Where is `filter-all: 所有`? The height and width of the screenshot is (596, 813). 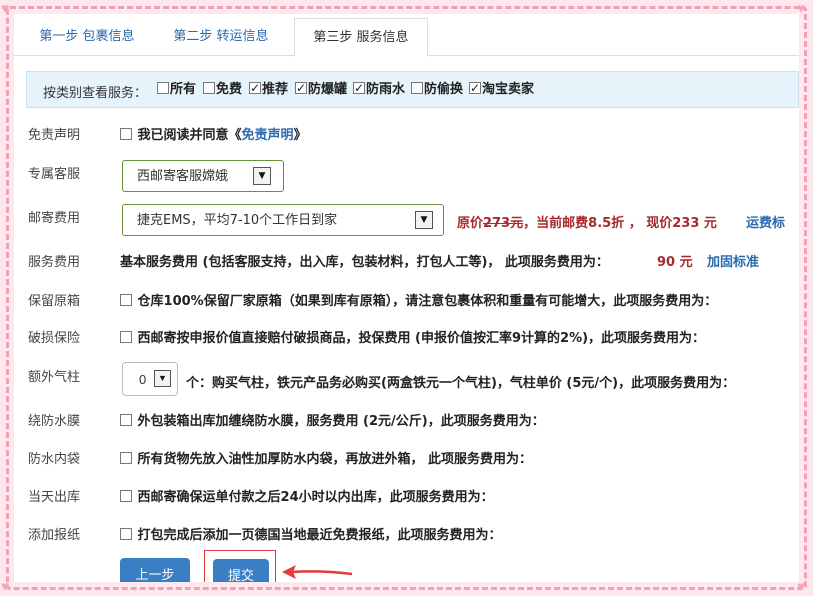 filter-all: 所有 is located at coordinates (176, 90).